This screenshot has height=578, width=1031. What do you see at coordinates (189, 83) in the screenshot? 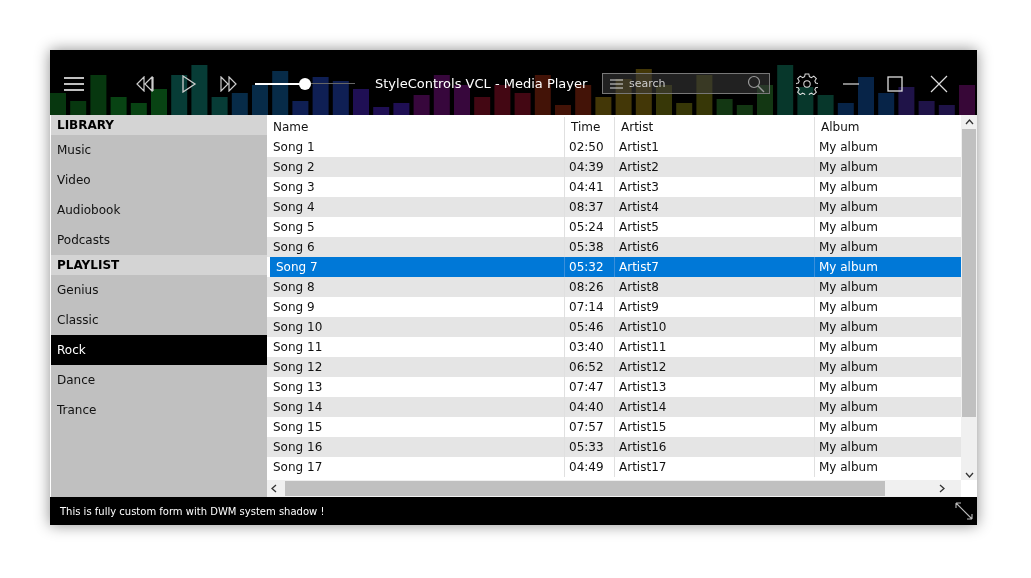
I see `play-icon` at bounding box center [189, 83].